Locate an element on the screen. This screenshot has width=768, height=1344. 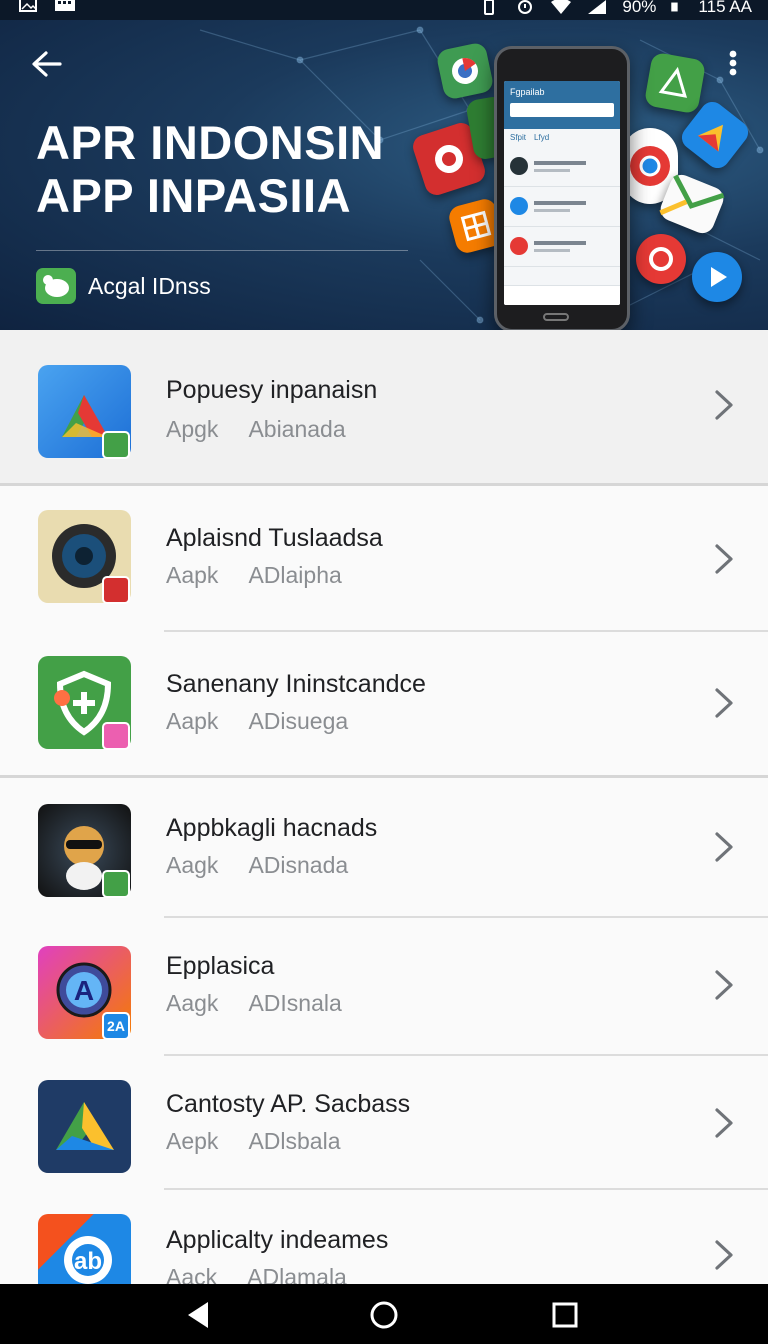
nav-home-button is located at coordinates (384, 1315).